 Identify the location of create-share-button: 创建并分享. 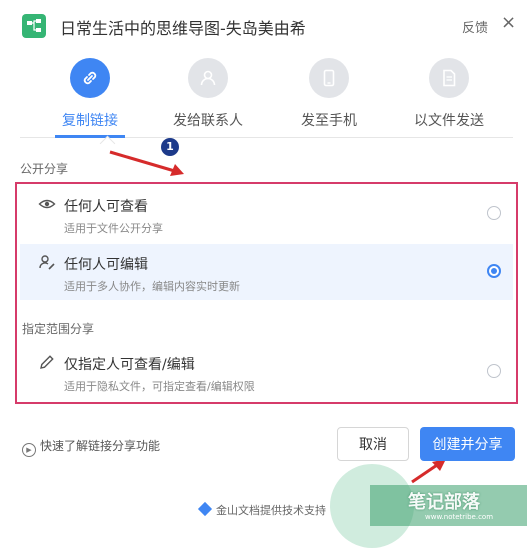
(467, 444).